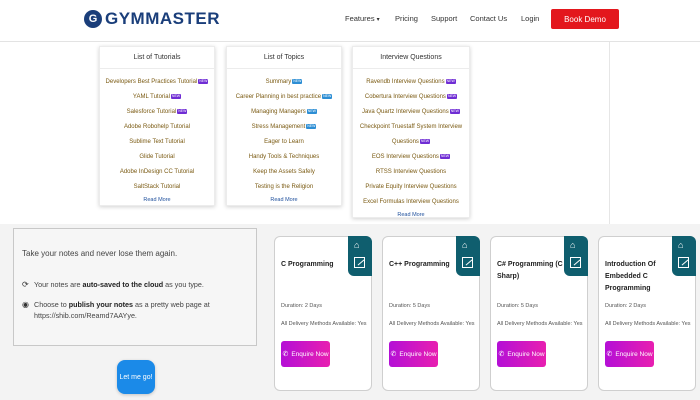 This screenshot has height=400, width=700. Describe the element at coordinates (162, 18) in the screenshot. I see `logo-text: GYMMASTER` at that location.